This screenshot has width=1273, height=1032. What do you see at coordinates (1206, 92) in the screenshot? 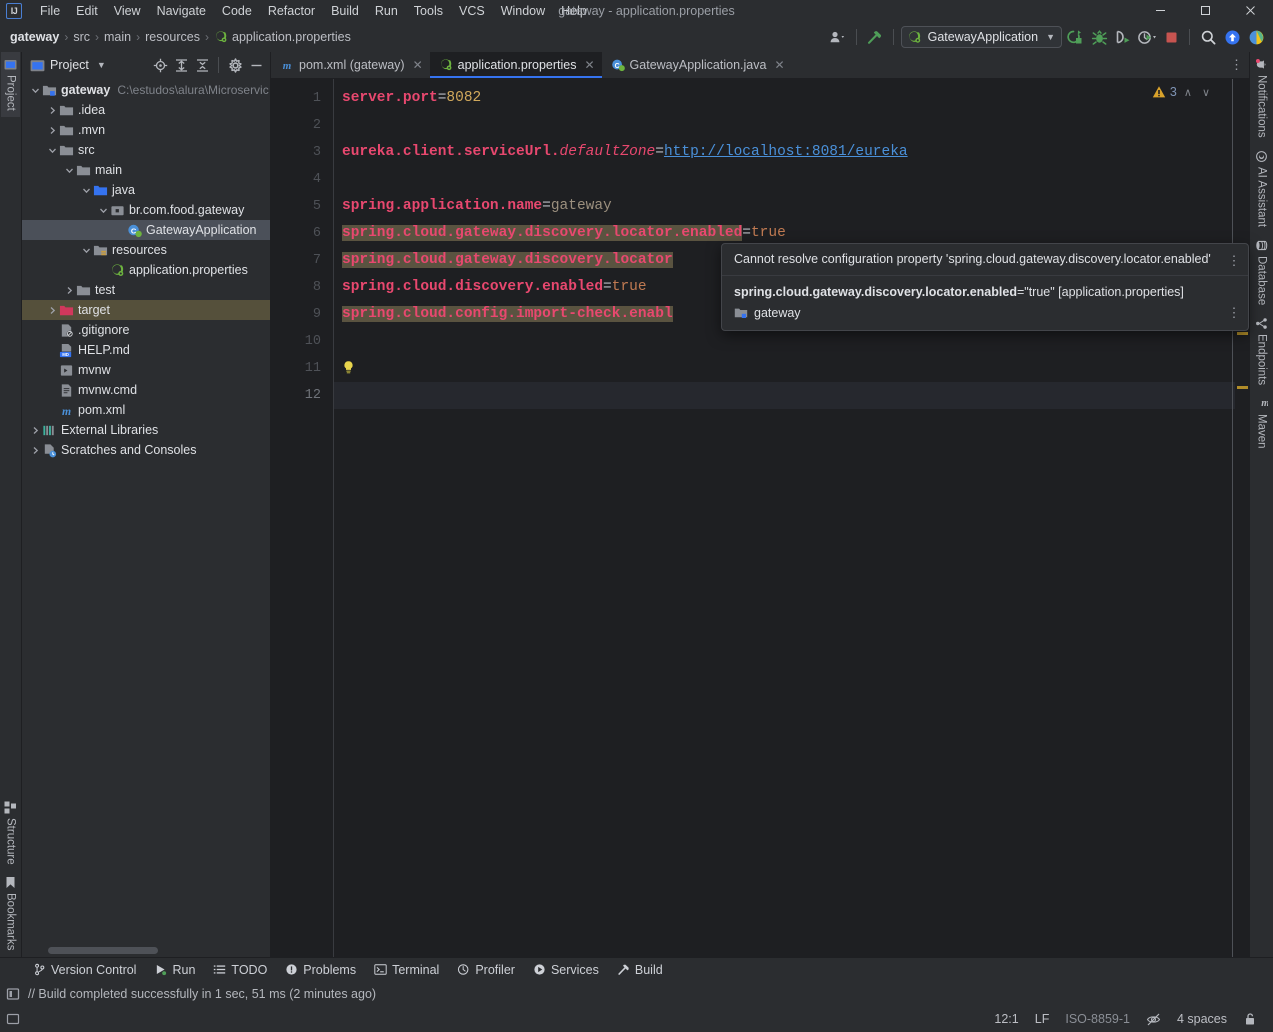
I see `next-problem-icon: ∨` at bounding box center [1206, 92].